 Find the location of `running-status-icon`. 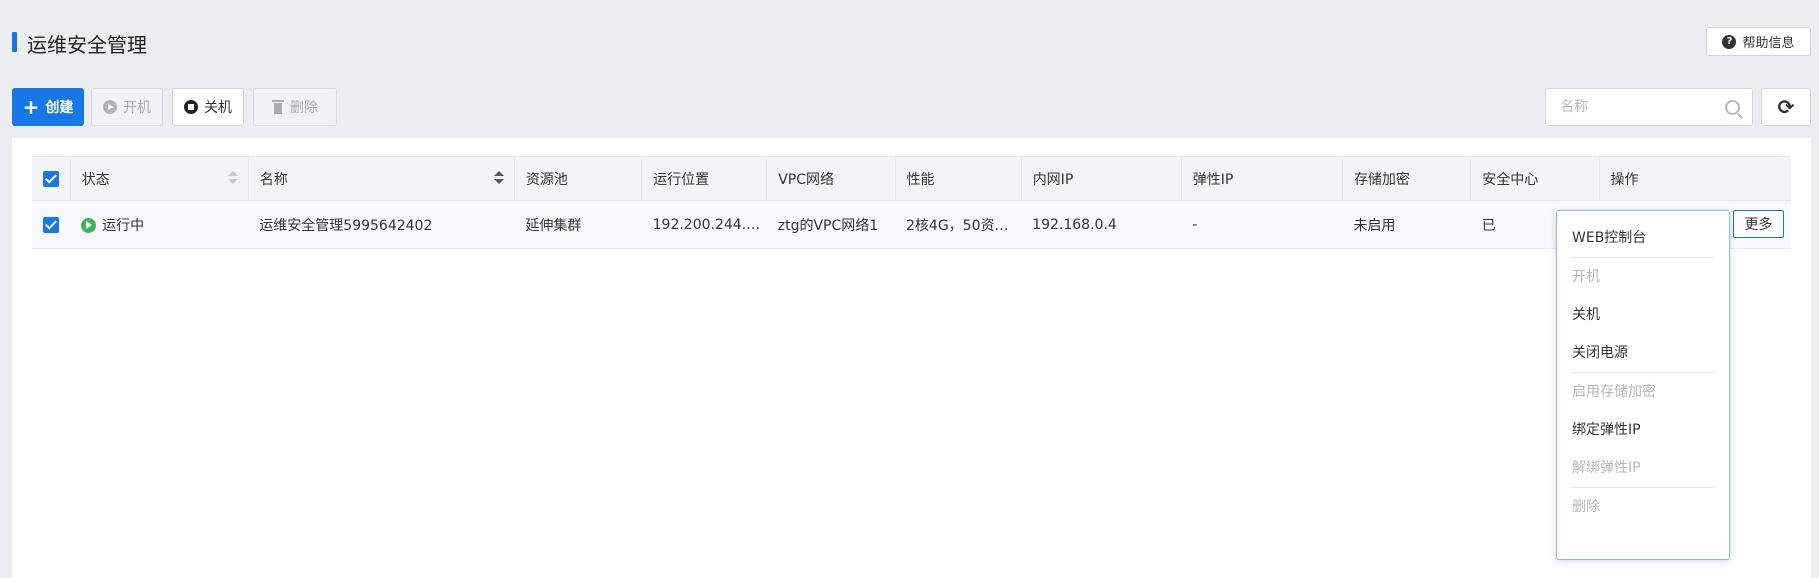

running-status-icon is located at coordinates (89, 225).